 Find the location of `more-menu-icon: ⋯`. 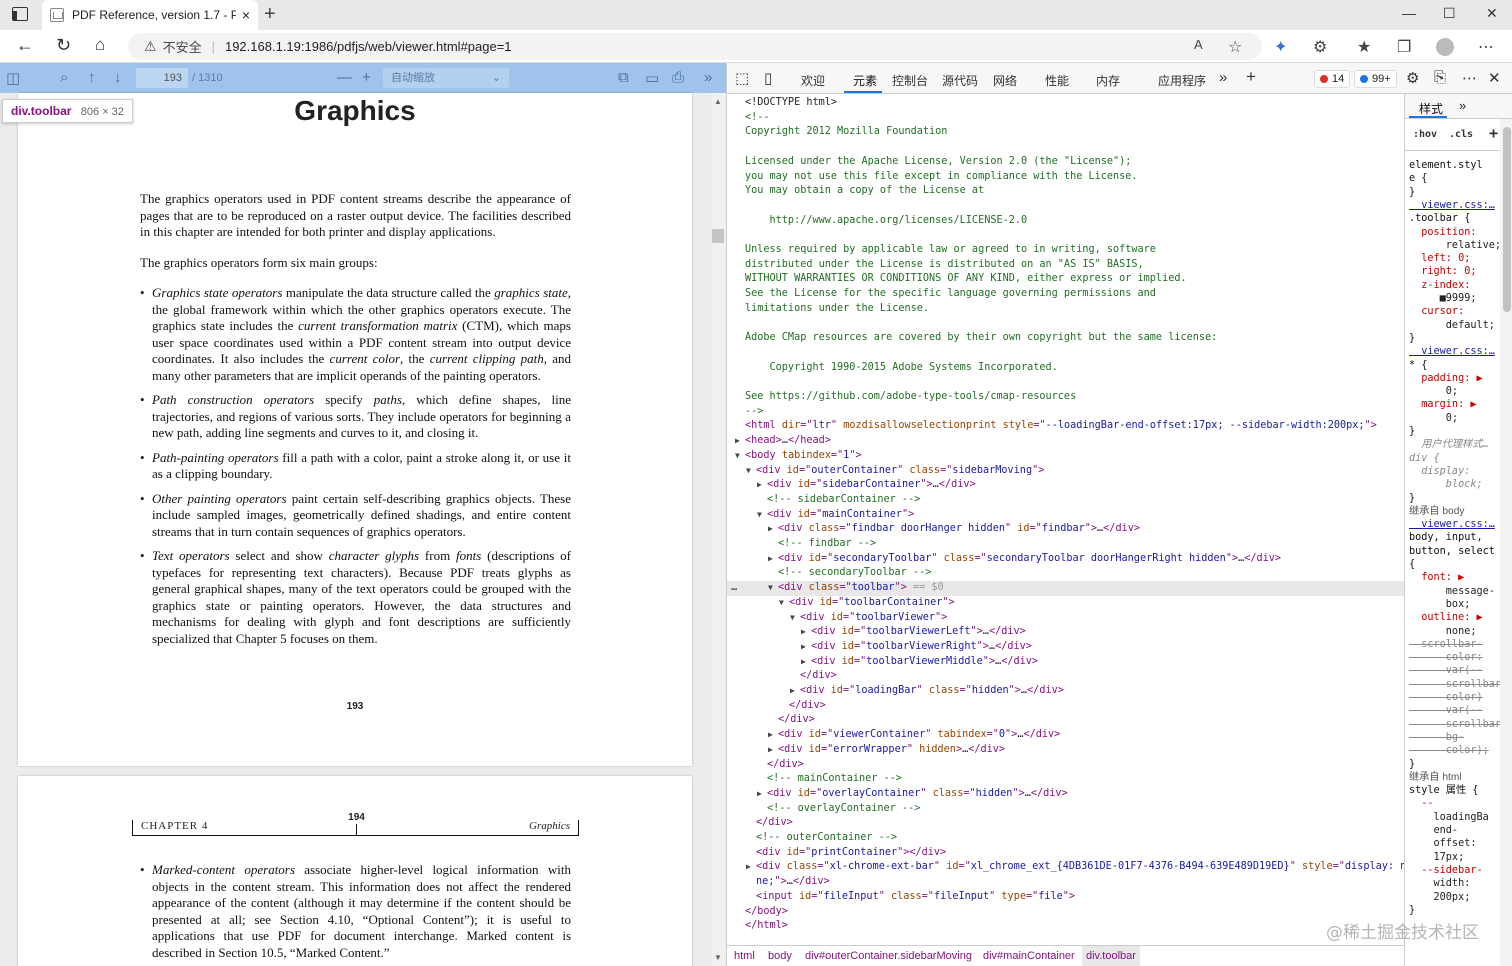

more-menu-icon: ⋯ is located at coordinates (1486, 47).